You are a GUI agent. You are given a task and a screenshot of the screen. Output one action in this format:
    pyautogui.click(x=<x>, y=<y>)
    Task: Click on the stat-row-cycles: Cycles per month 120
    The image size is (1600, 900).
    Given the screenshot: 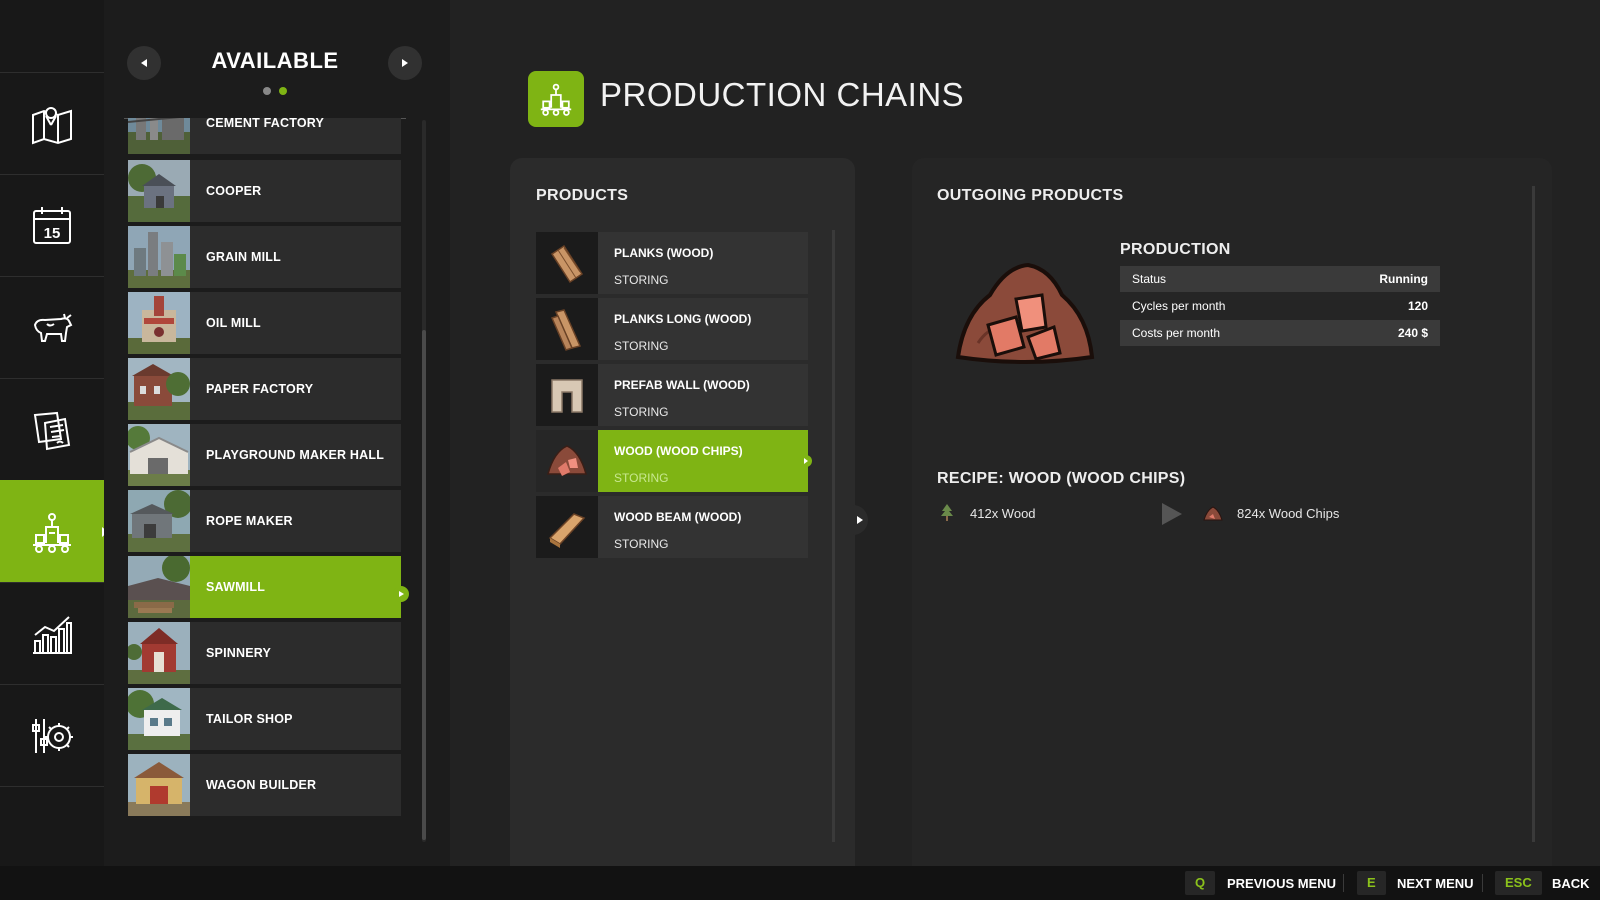 What is the action you would take?
    pyautogui.click(x=1280, y=306)
    